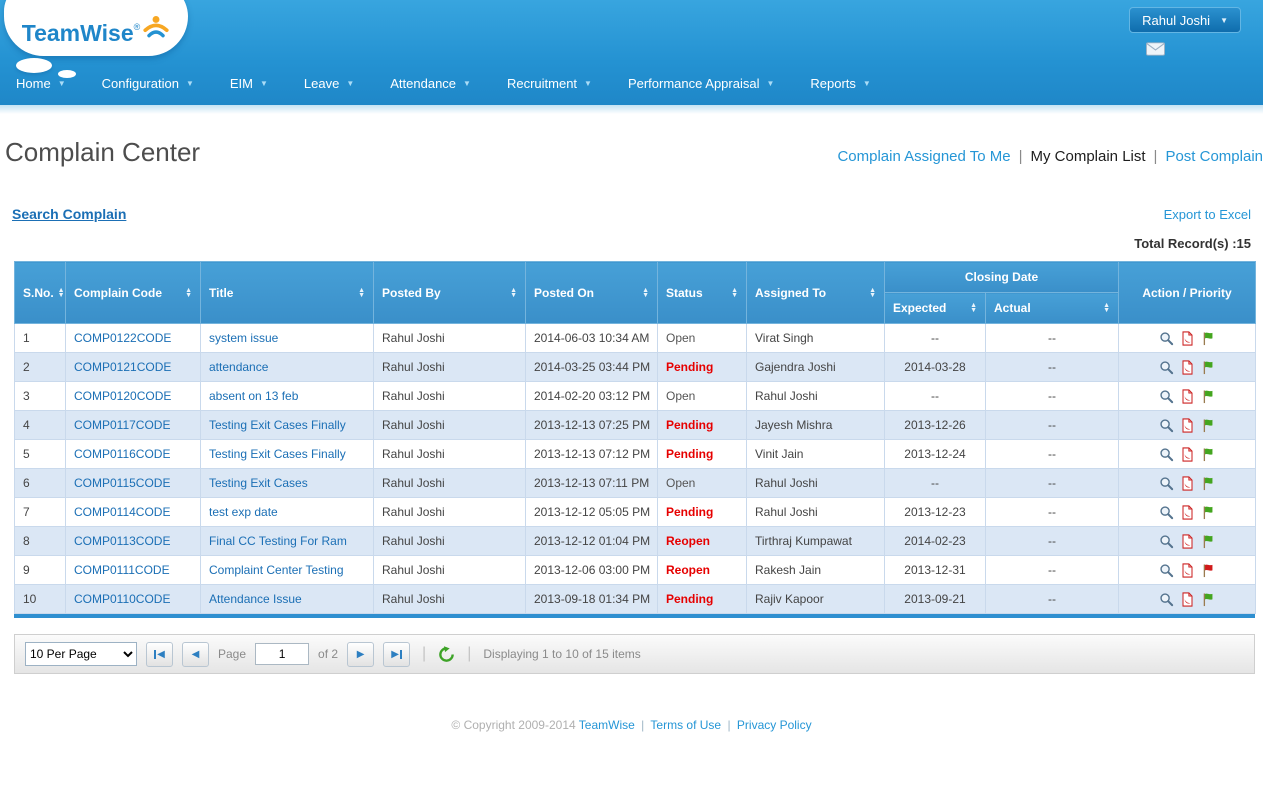  What do you see at coordinates (549, 83) in the screenshot?
I see `nav-item-recruitment: Recruitment ▼` at bounding box center [549, 83].